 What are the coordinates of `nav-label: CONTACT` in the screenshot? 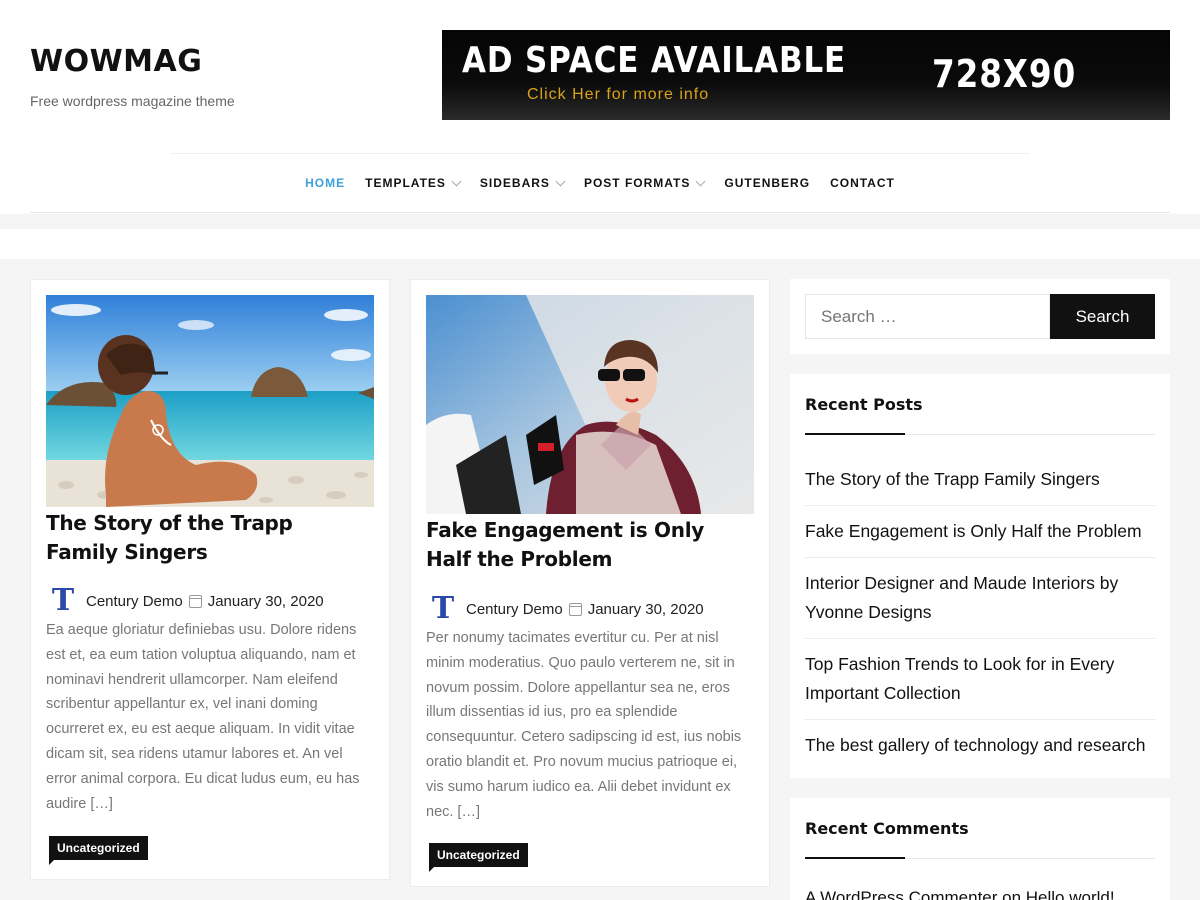 It's located at (862, 183).